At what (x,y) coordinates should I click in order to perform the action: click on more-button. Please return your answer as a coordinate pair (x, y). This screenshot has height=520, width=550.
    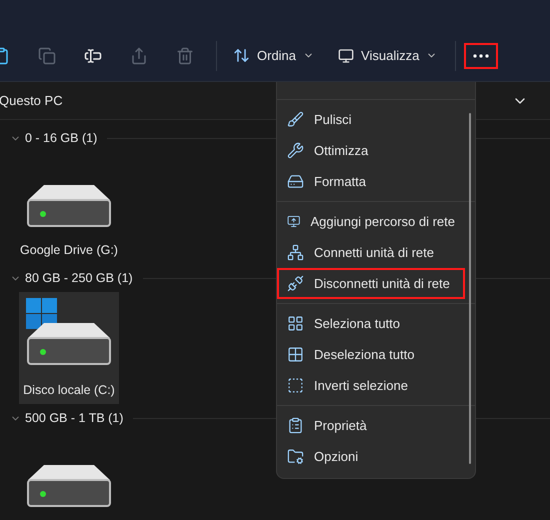
    Looking at the image, I should click on (481, 55).